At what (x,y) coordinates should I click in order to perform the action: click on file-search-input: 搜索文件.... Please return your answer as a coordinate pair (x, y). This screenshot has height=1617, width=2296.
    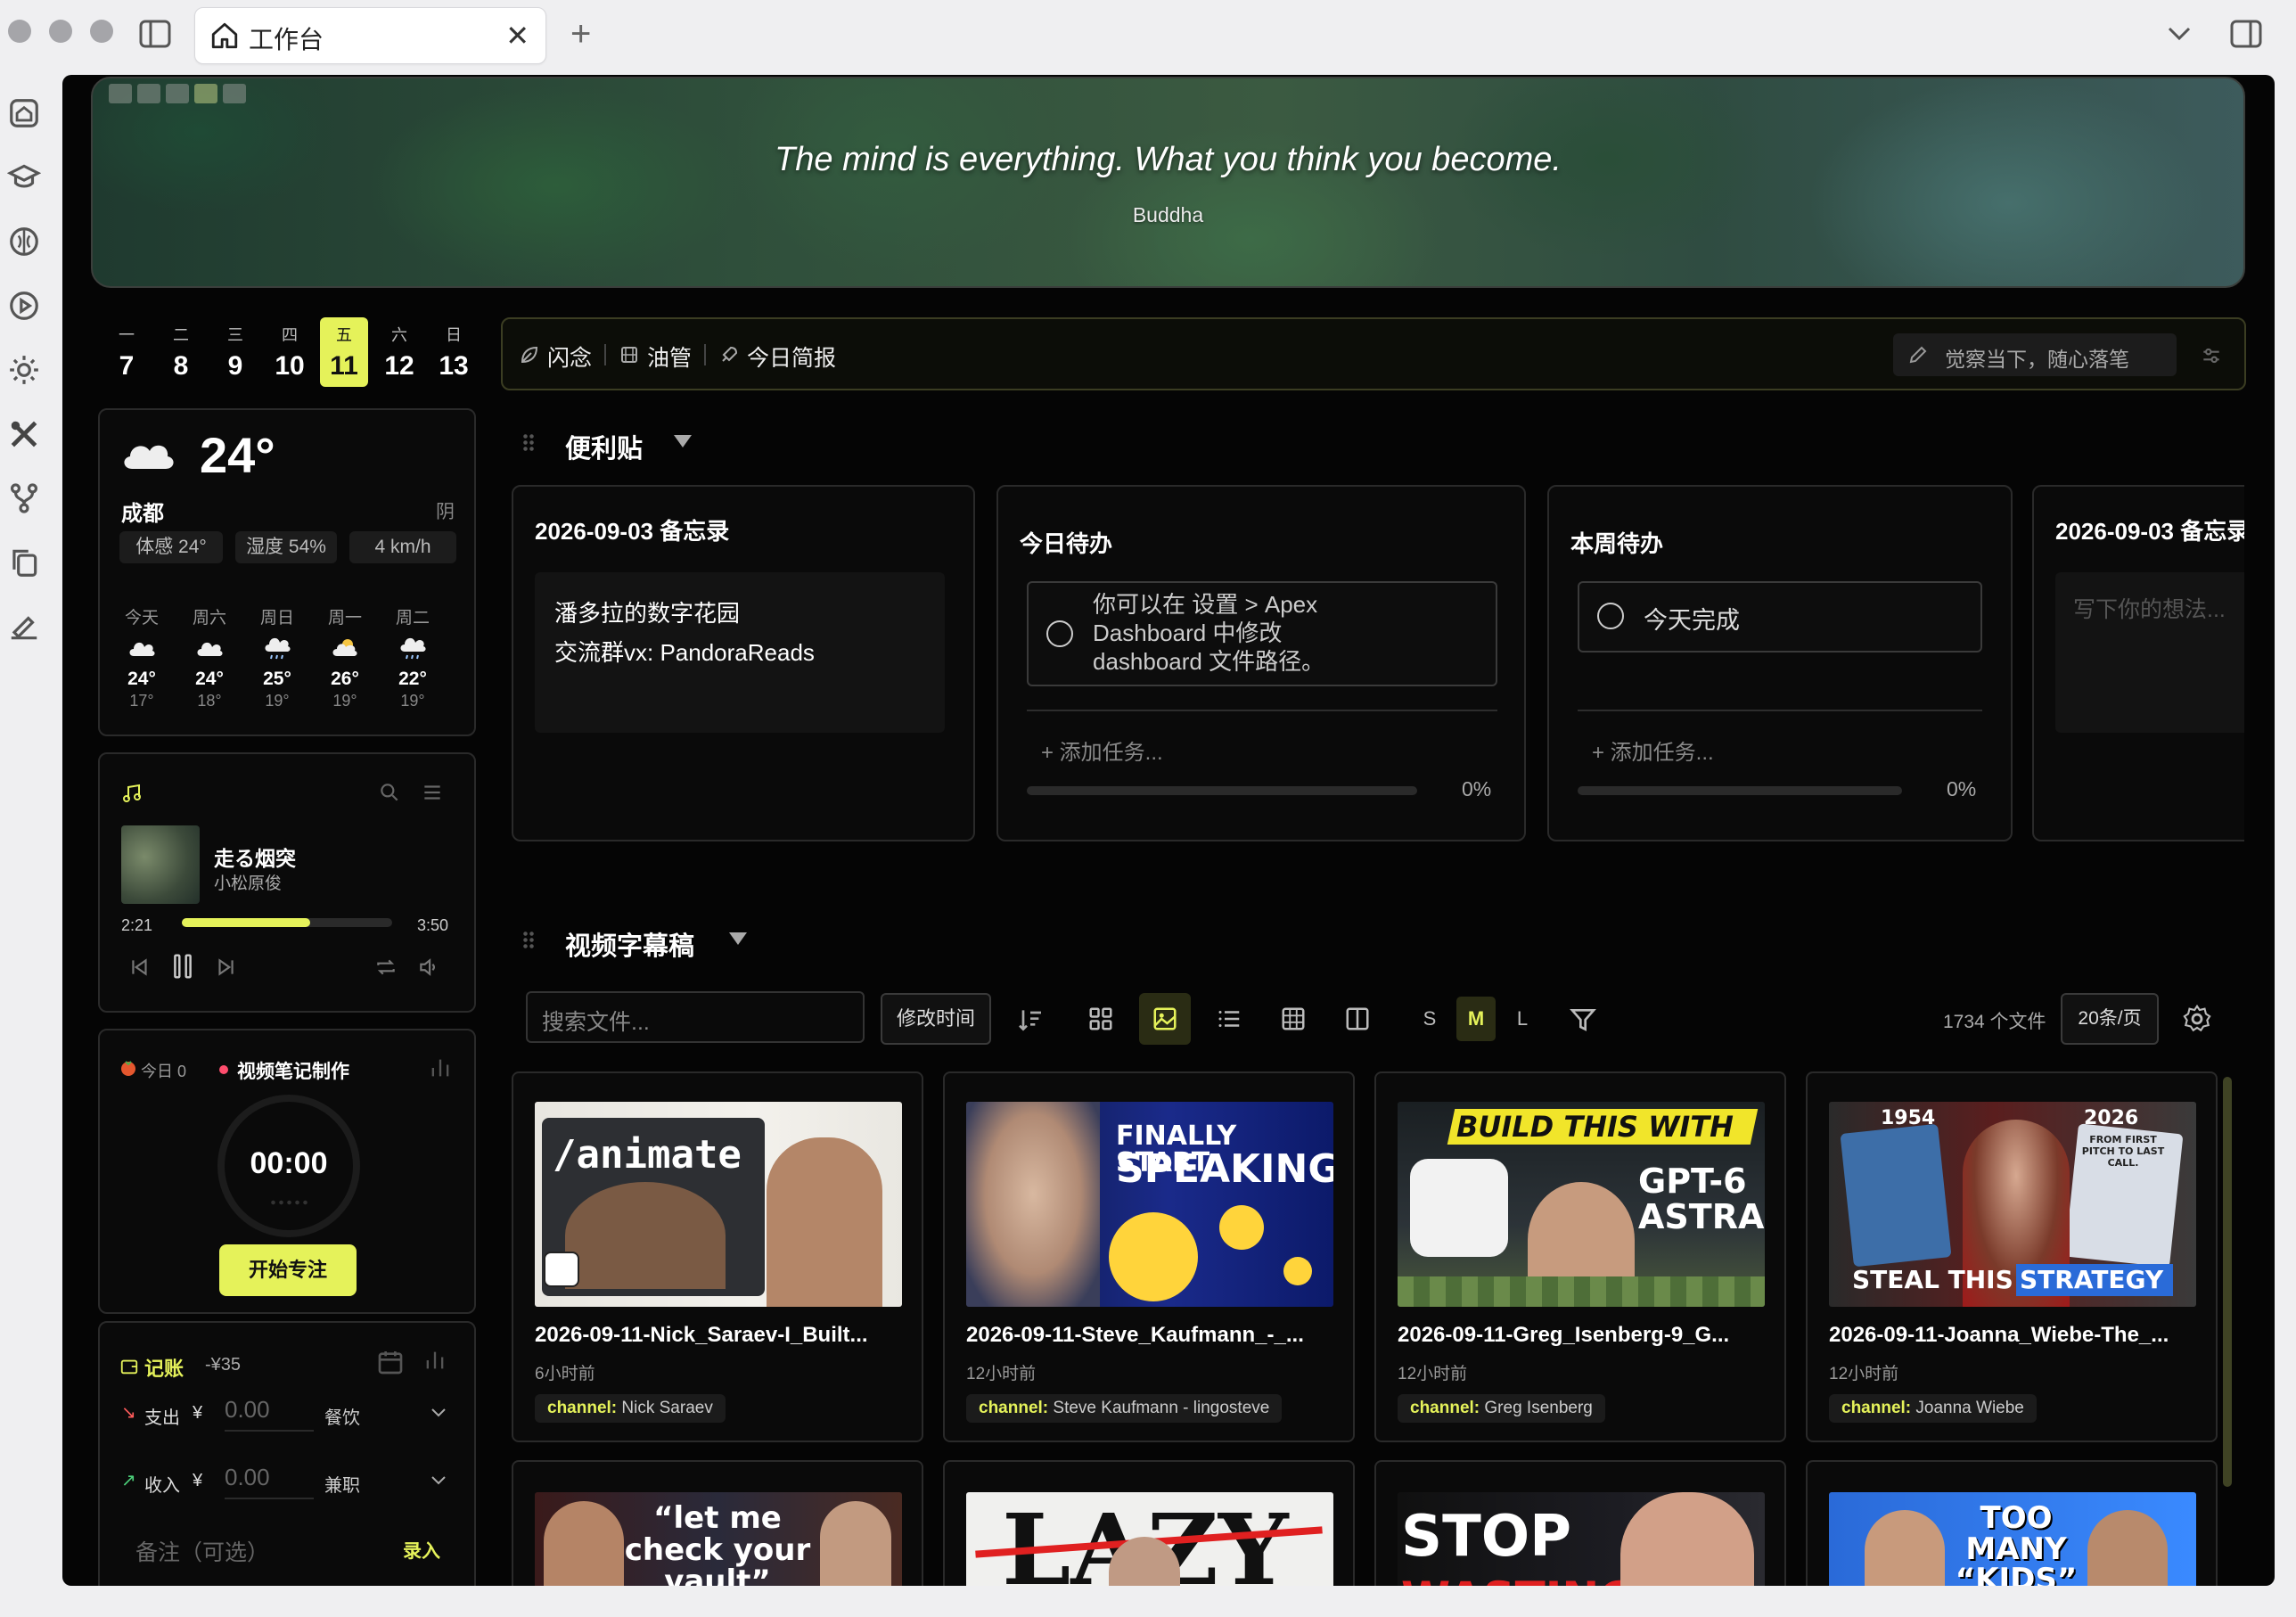
    Looking at the image, I should click on (695, 1017).